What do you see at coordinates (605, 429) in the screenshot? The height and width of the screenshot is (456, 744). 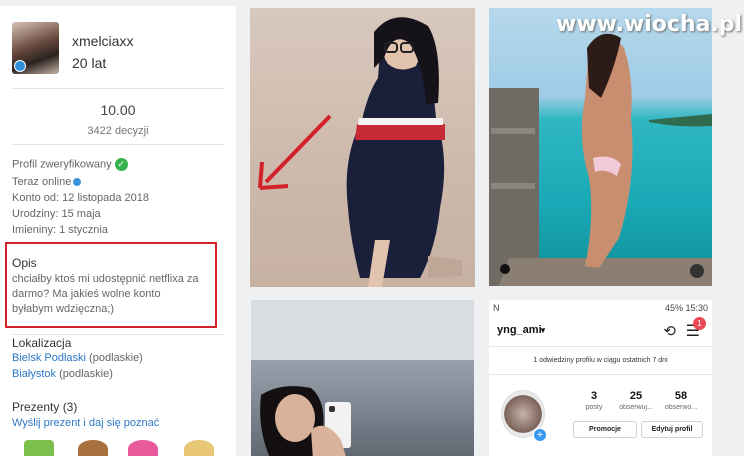 I see `promotions-button: Promocje` at bounding box center [605, 429].